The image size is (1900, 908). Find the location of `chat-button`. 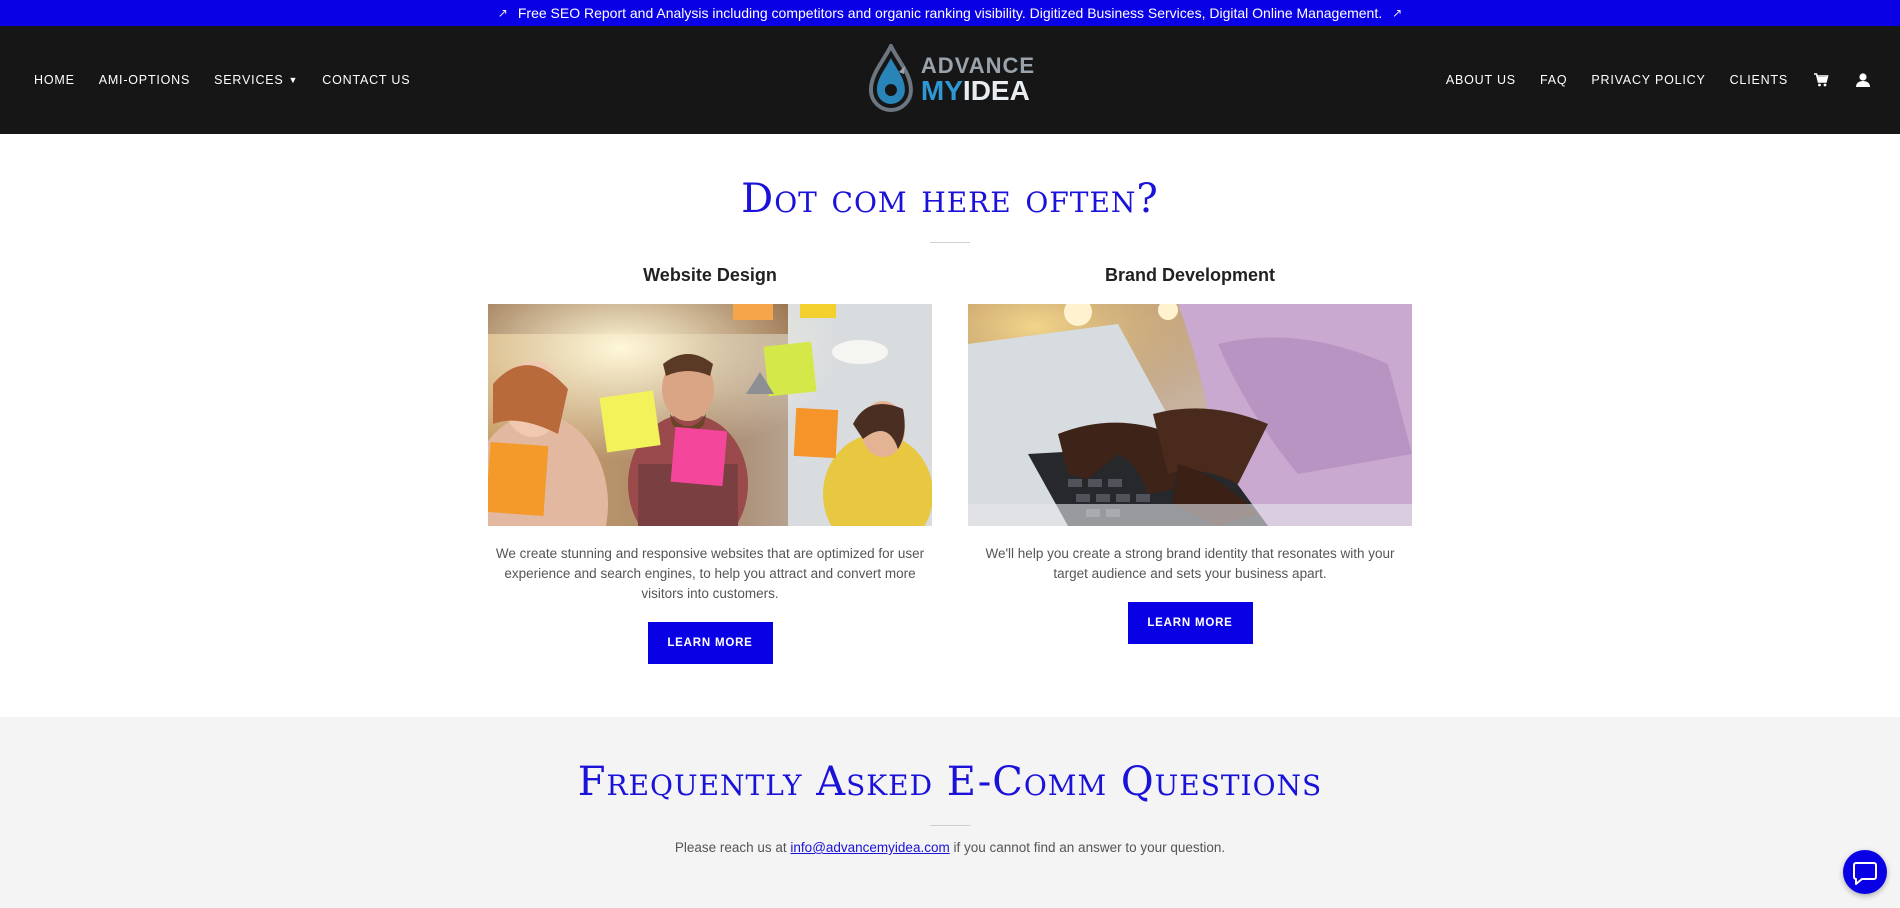

chat-button is located at coordinates (1865, 872).